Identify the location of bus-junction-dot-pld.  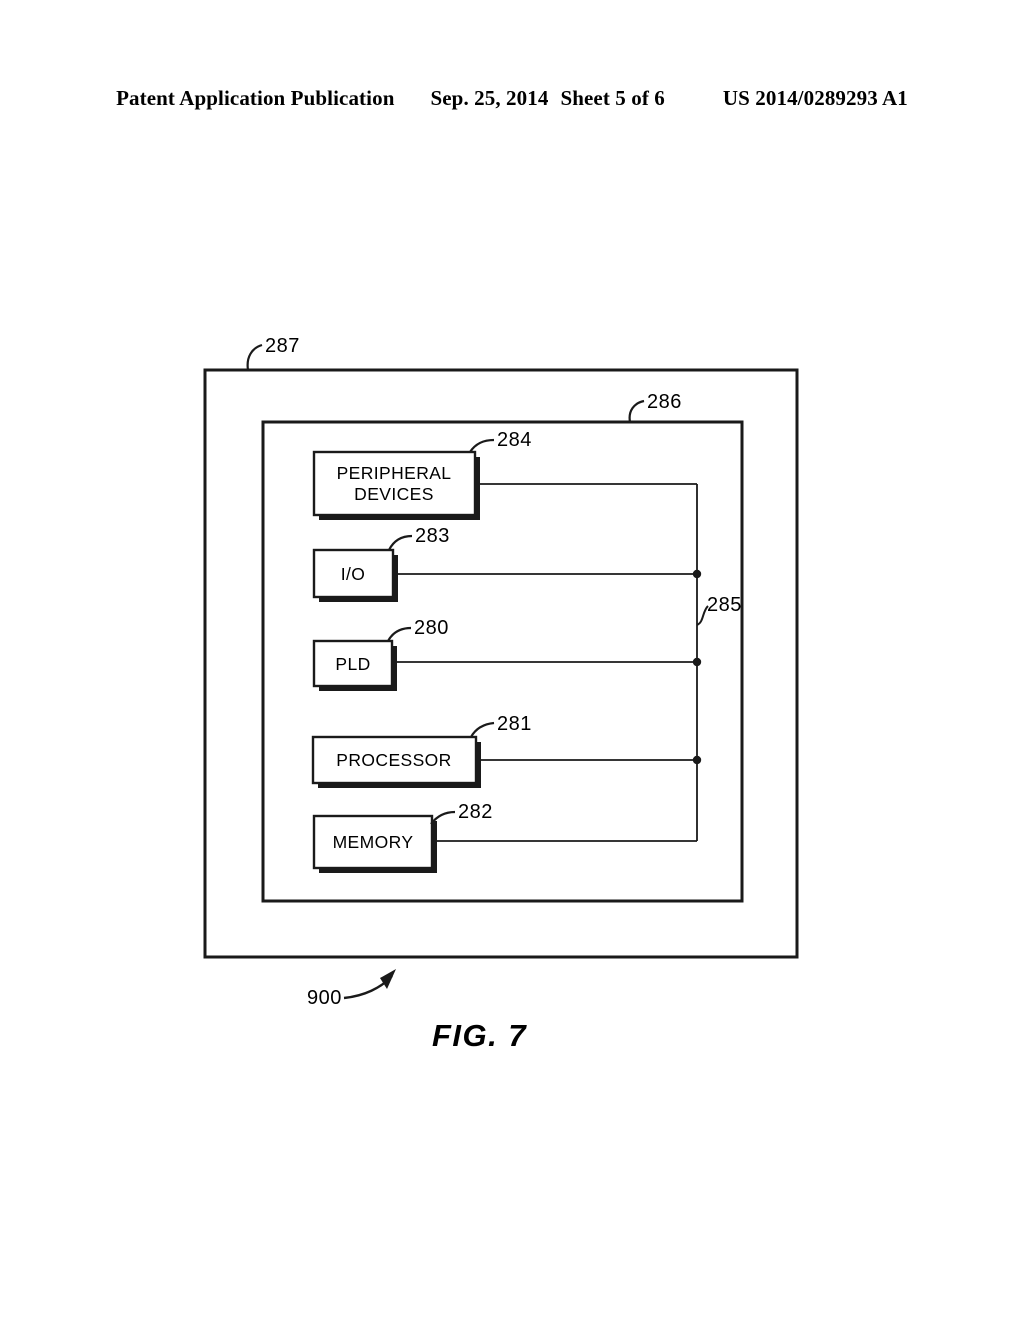
(697, 662).